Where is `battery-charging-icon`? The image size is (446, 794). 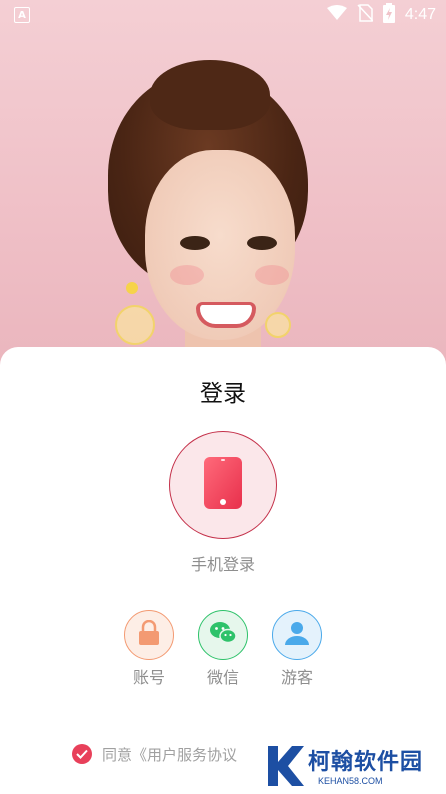 battery-charging-icon is located at coordinates (388, 15).